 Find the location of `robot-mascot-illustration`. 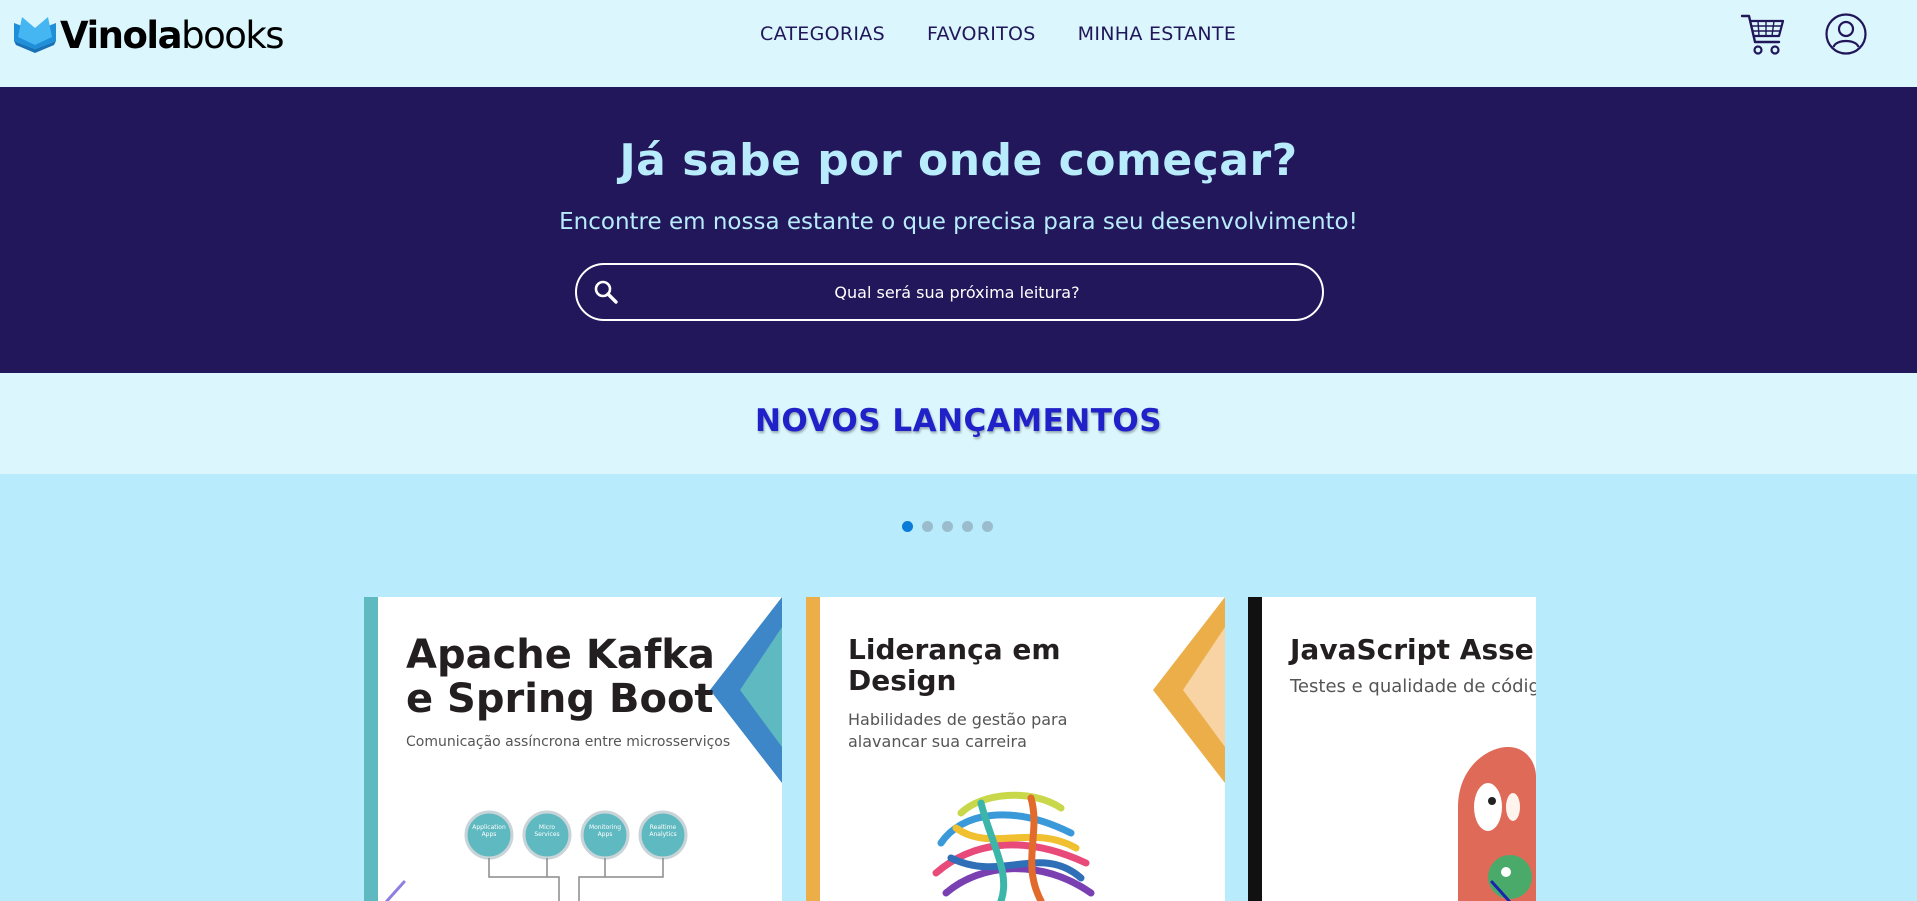

robot-mascot-illustration is located at coordinates (1497, 824).